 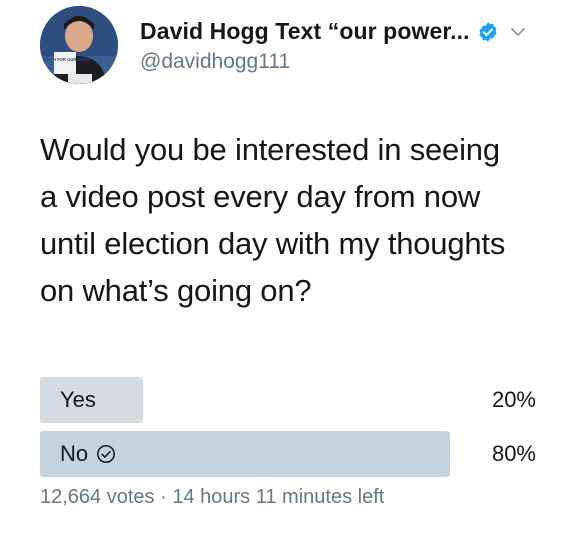 I want to click on poll-meta: 12,664 votes · 14 hours 11 minutes left, so click(x=212, y=497).